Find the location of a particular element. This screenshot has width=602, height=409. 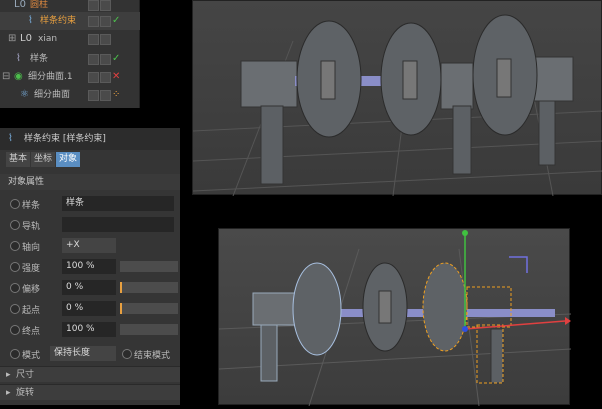

subdivision-surface-icon: ◉ is located at coordinates (18, 76).